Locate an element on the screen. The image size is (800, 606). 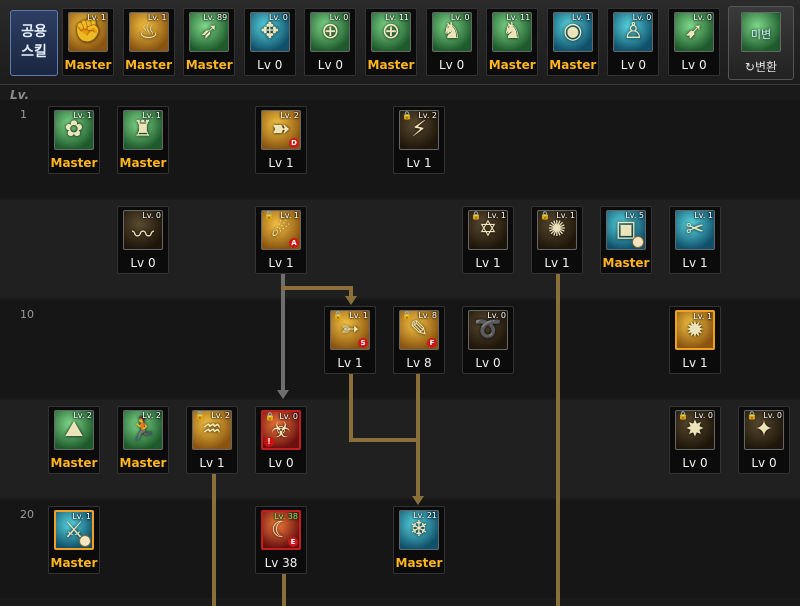
common-skill-slot: ➶ Lv. 89 Master is located at coordinates (209, 42).